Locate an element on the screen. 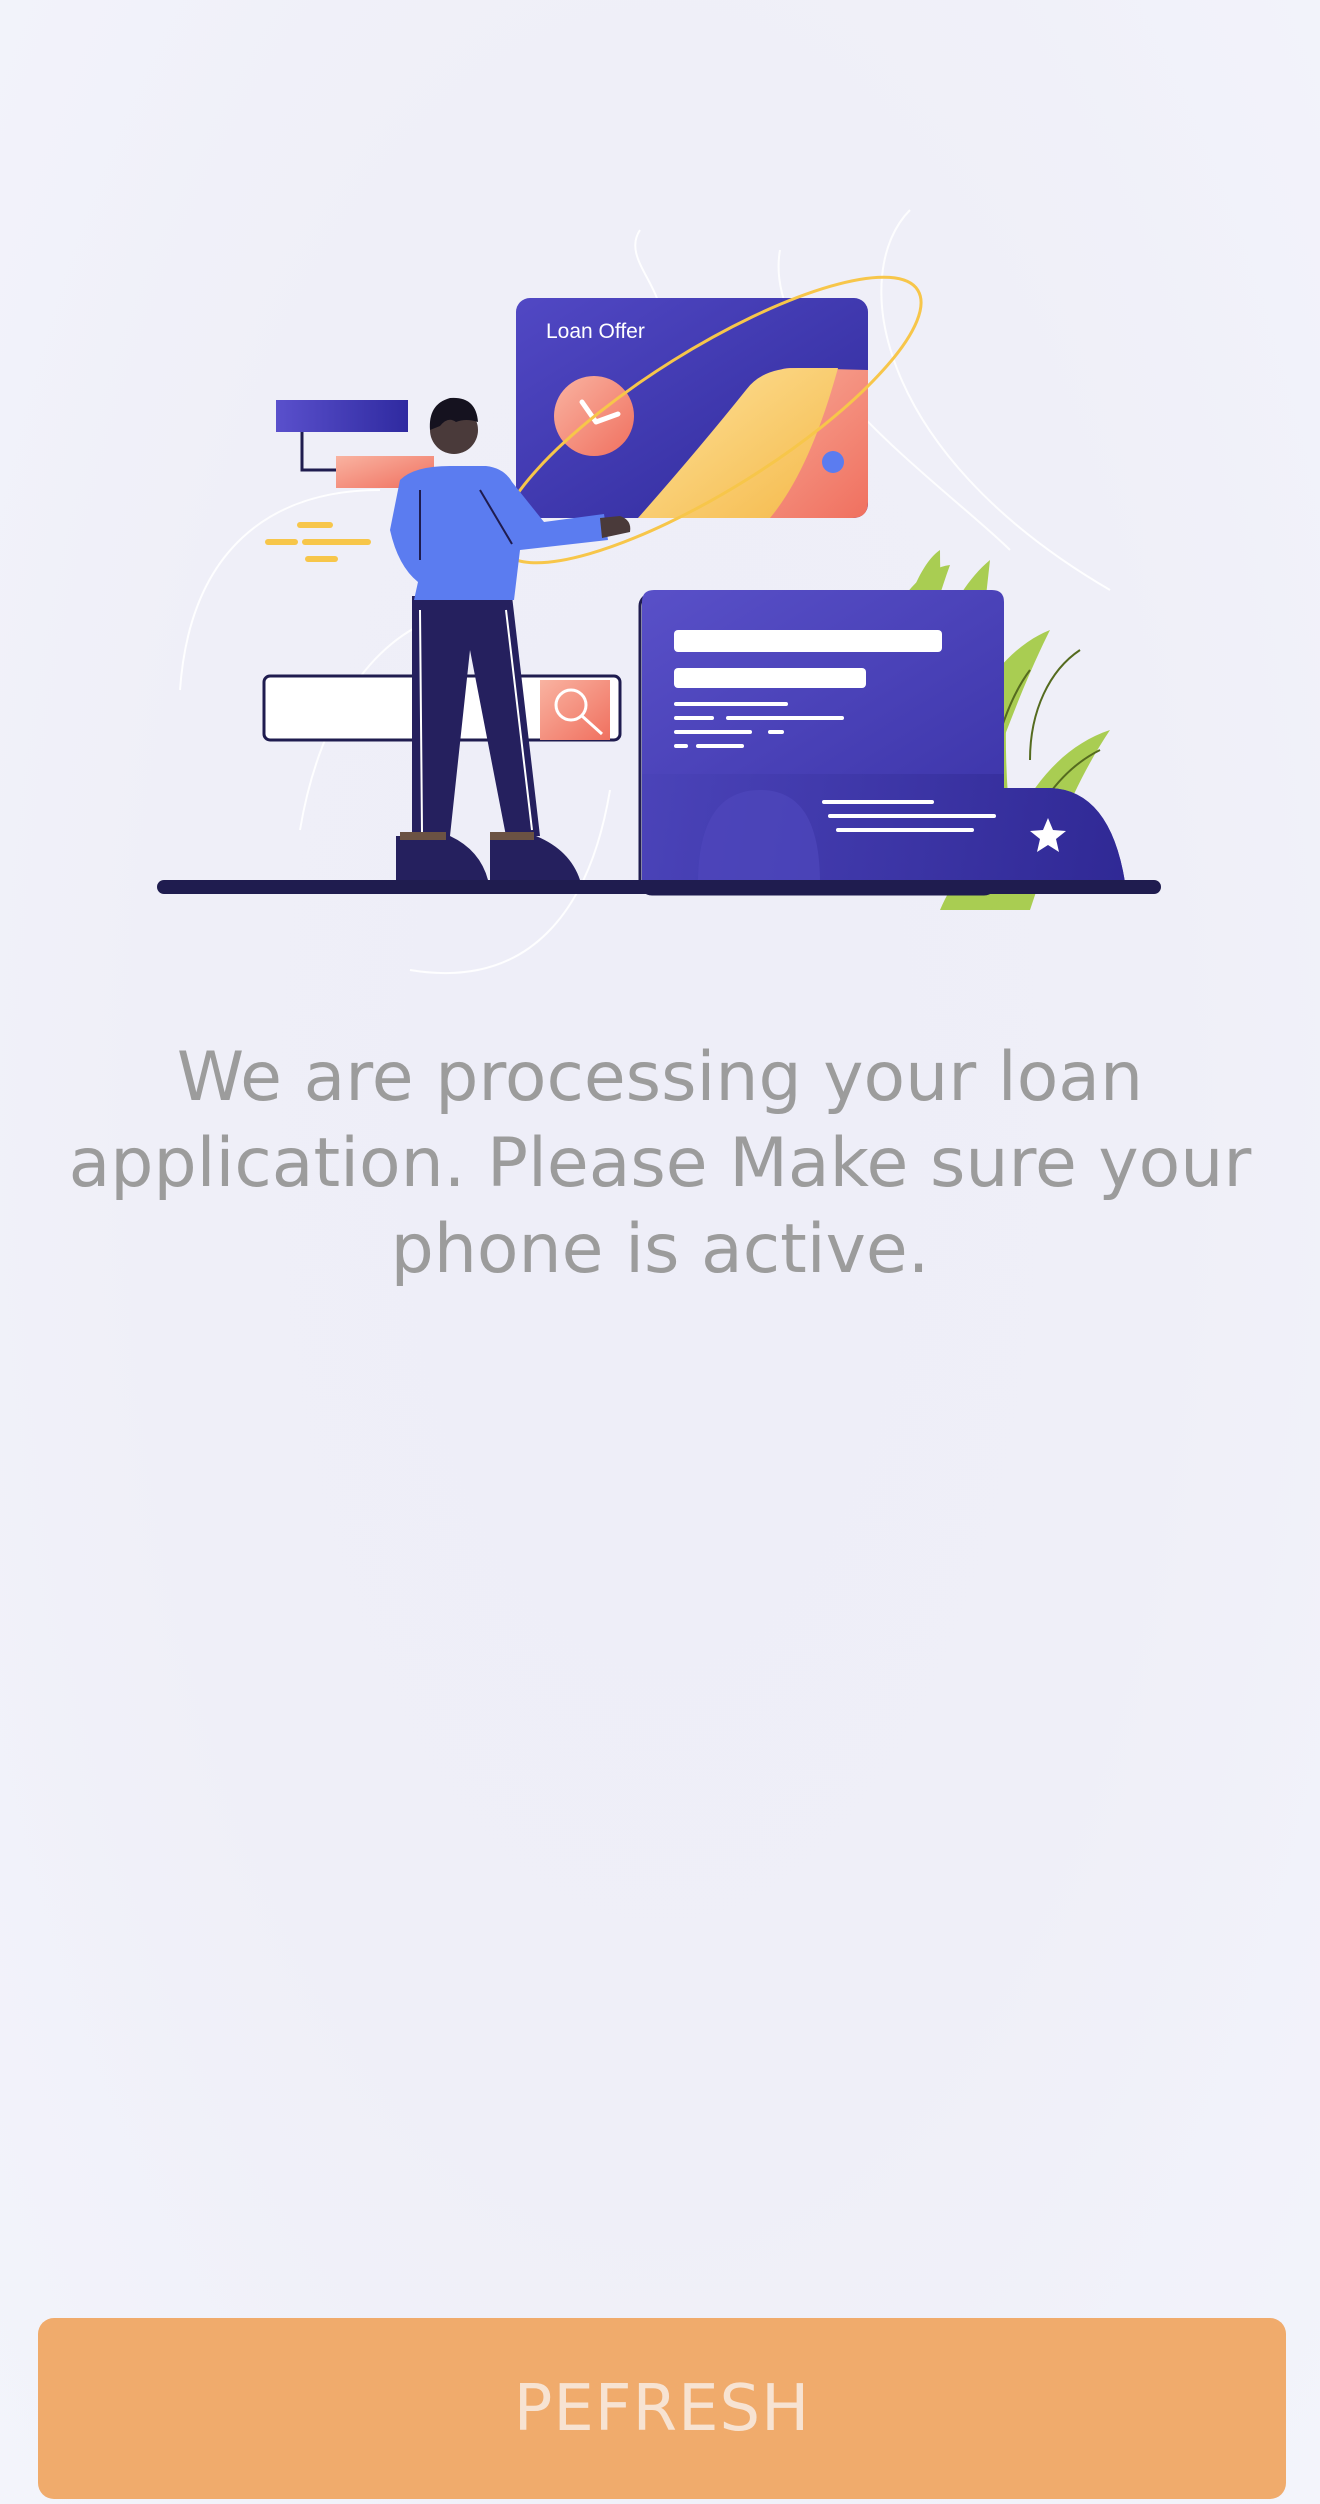 This screenshot has width=1320, height=2504. yellow-dashes is located at coordinates (318, 542).